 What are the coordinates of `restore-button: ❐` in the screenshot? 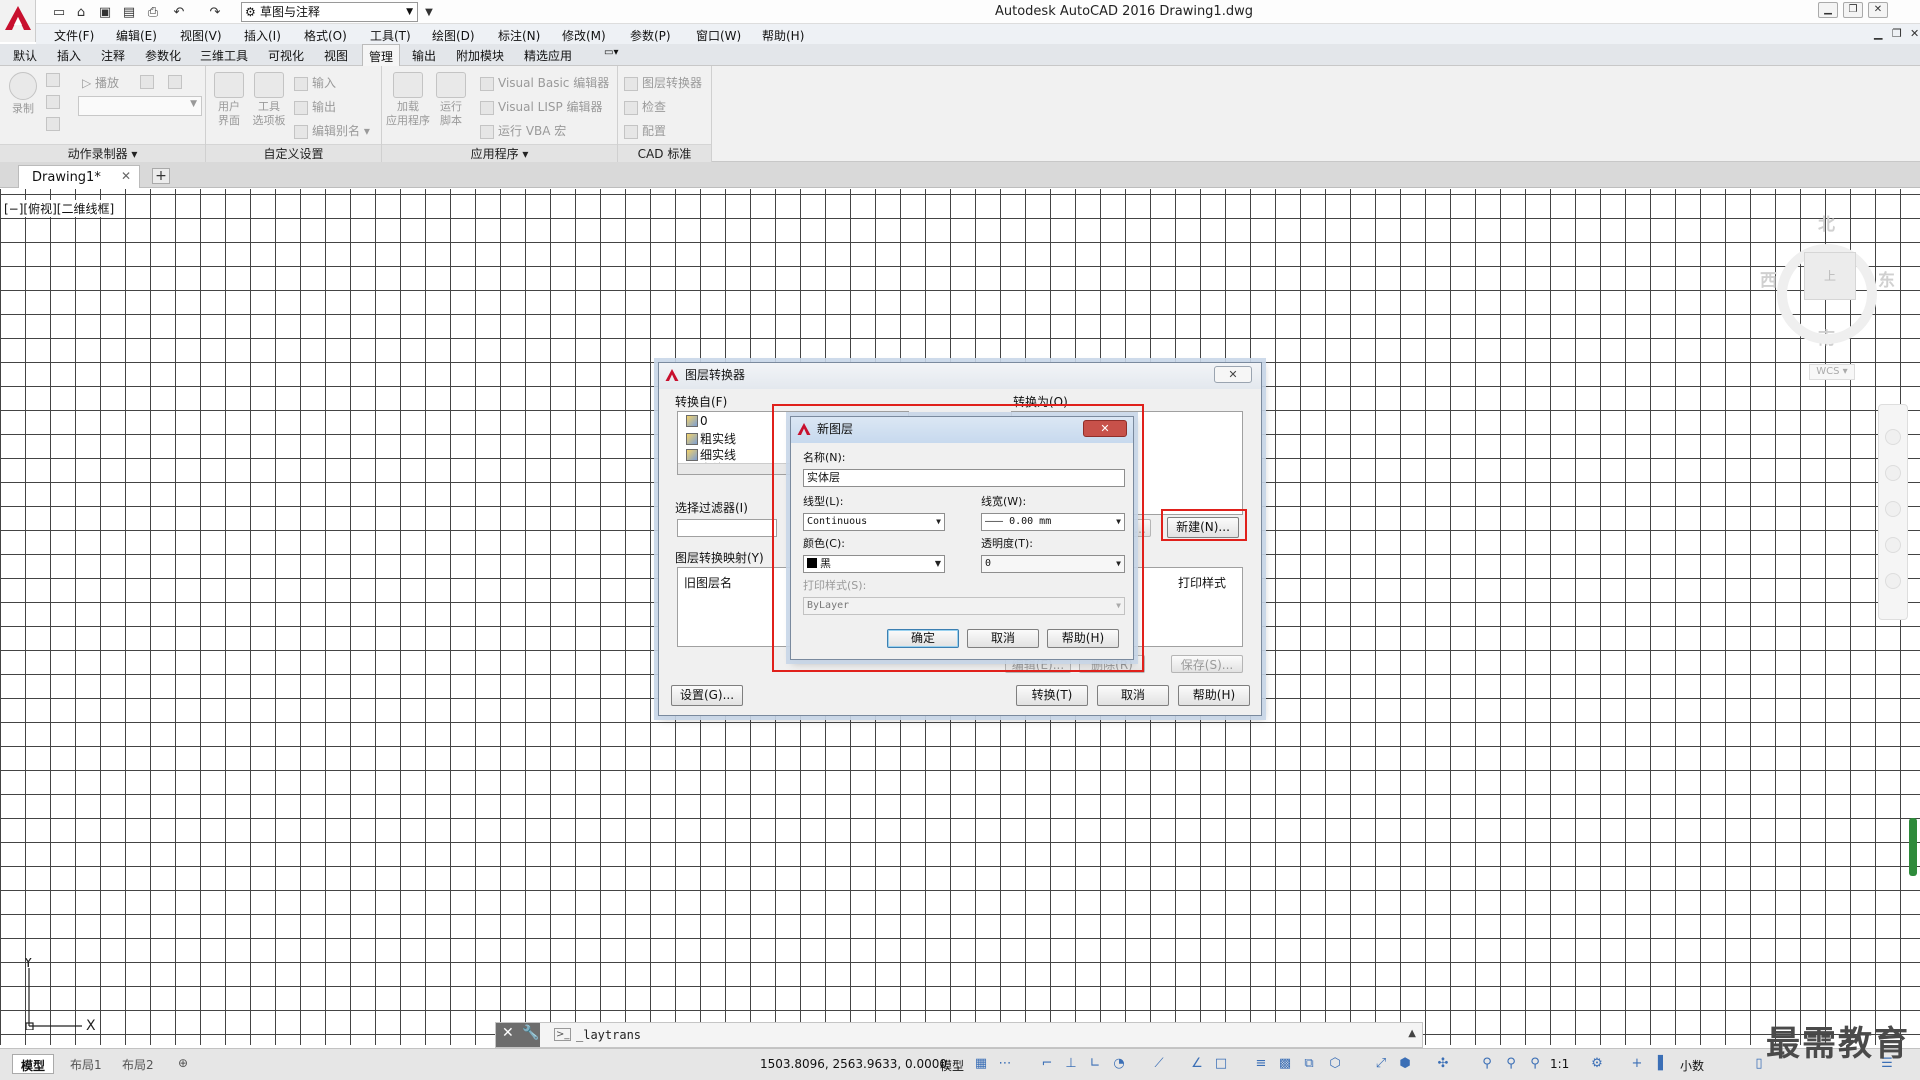 It's located at (1853, 10).